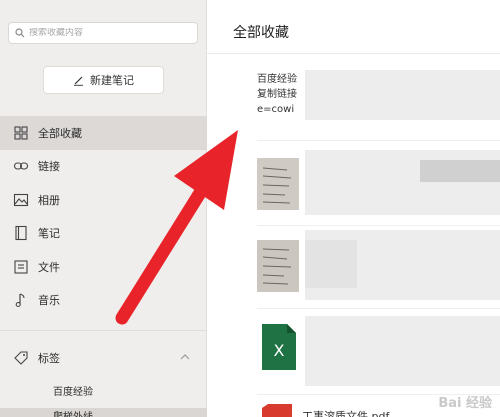 Image resolution: width=500 pixels, height=417 pixels. What do you see at coordinates (465, 403) in the screenshot?
I see `watermark: Bai 经验` at bounding box center [465, 403].